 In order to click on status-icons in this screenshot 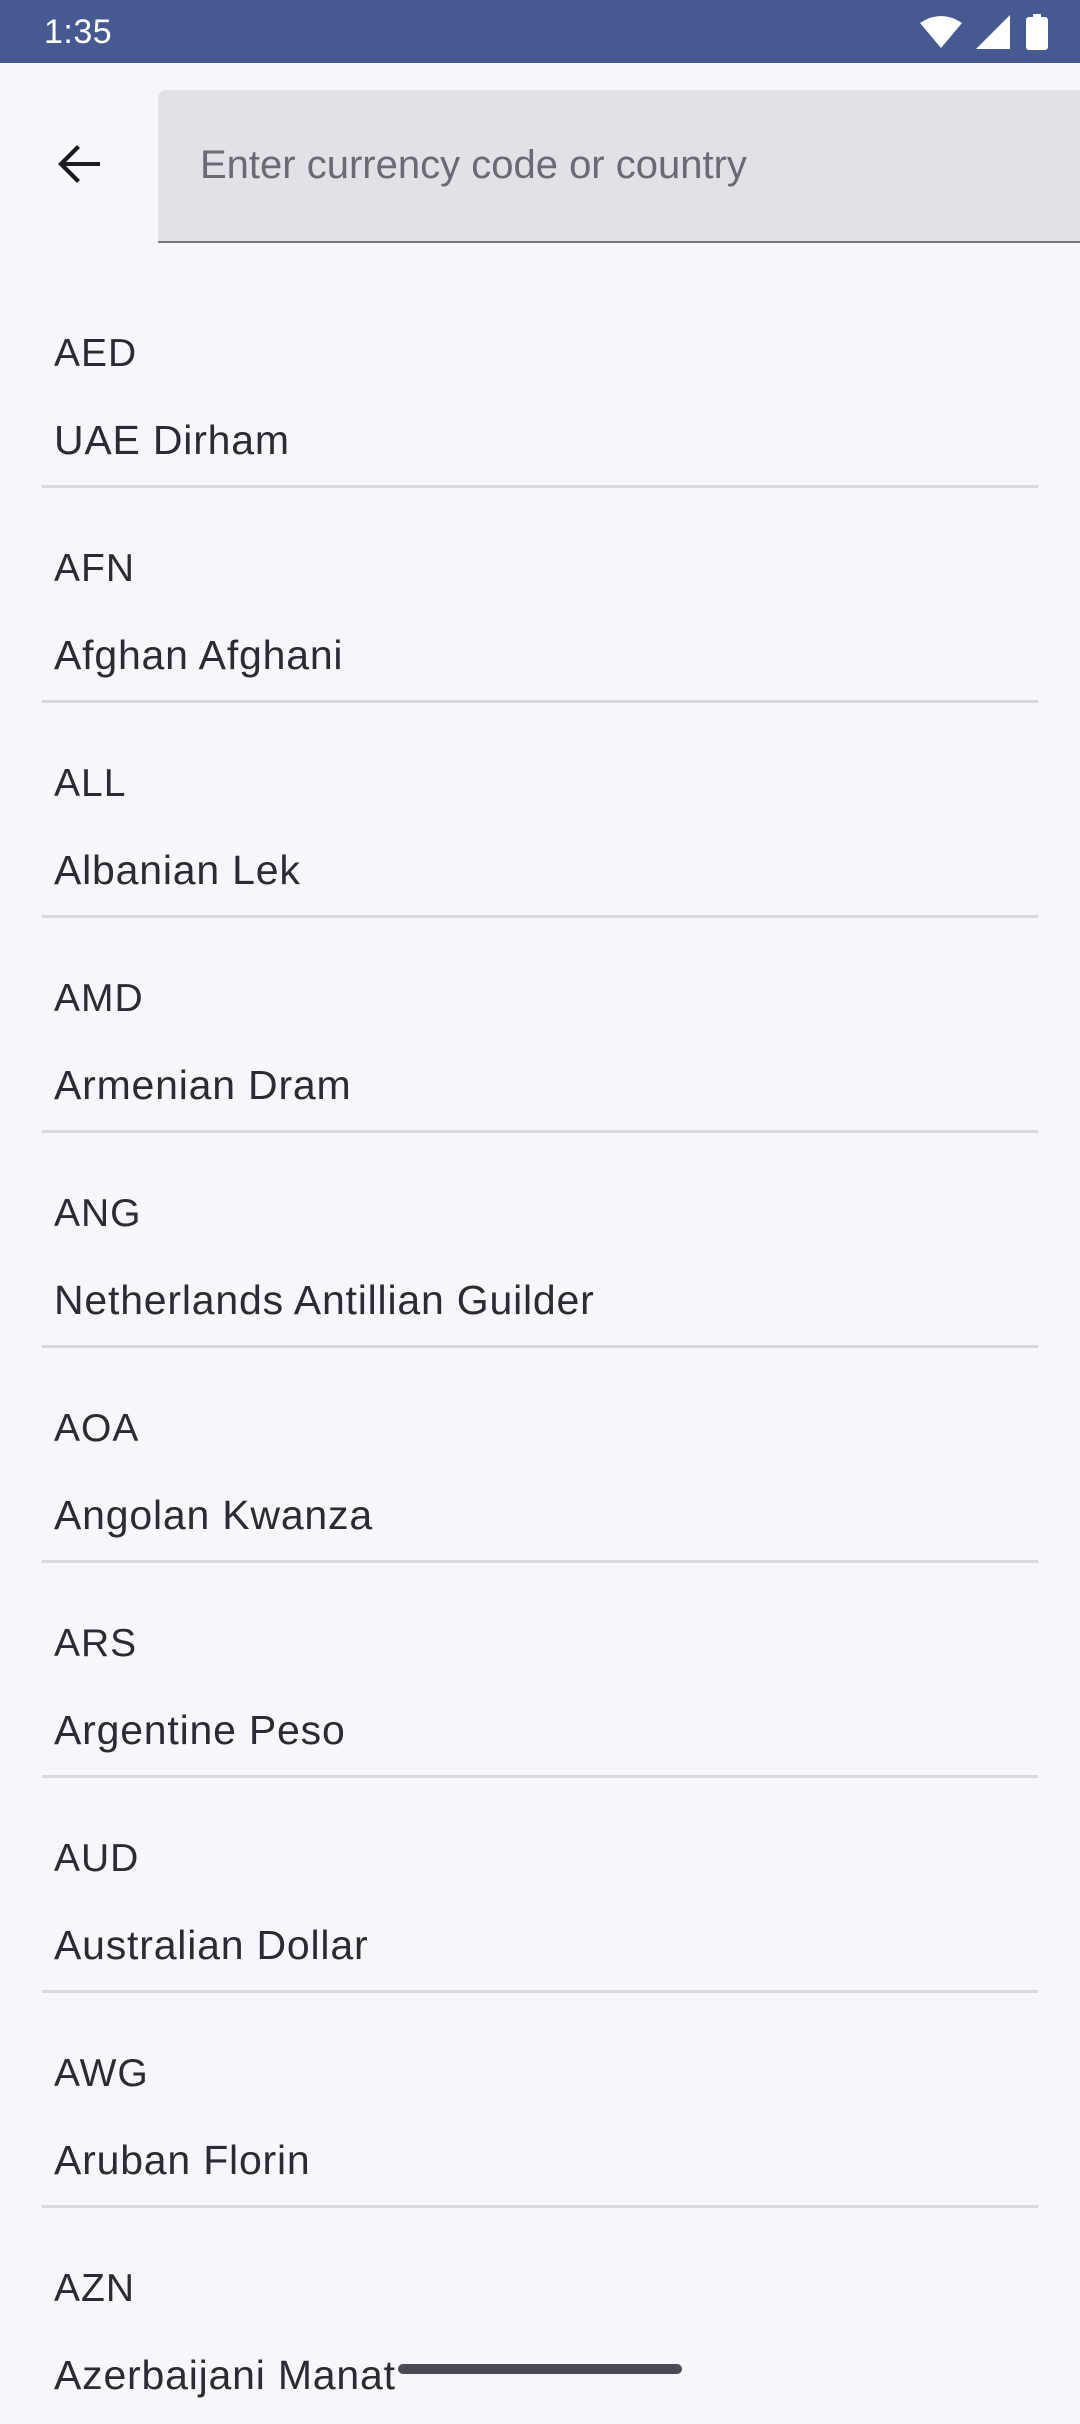, I will do `click(984, 32)`.